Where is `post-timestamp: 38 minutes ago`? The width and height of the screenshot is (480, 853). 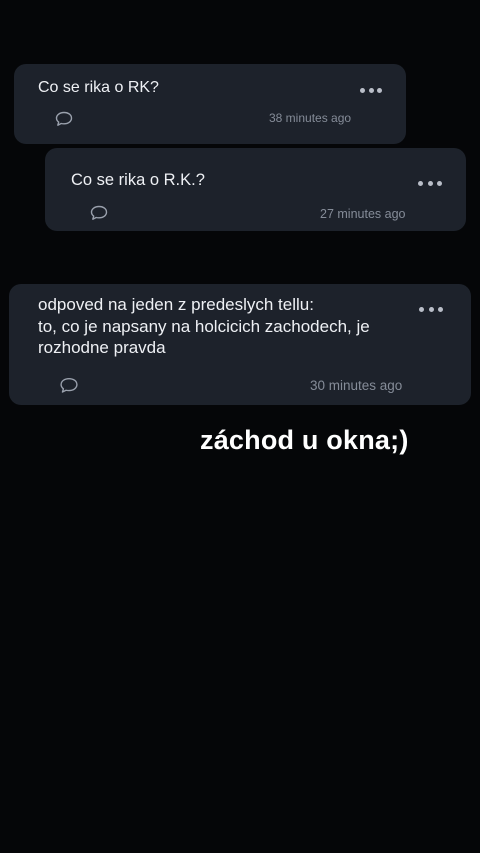 post-timestamp: 38 minutes ago is located at coordinates (310, 118).